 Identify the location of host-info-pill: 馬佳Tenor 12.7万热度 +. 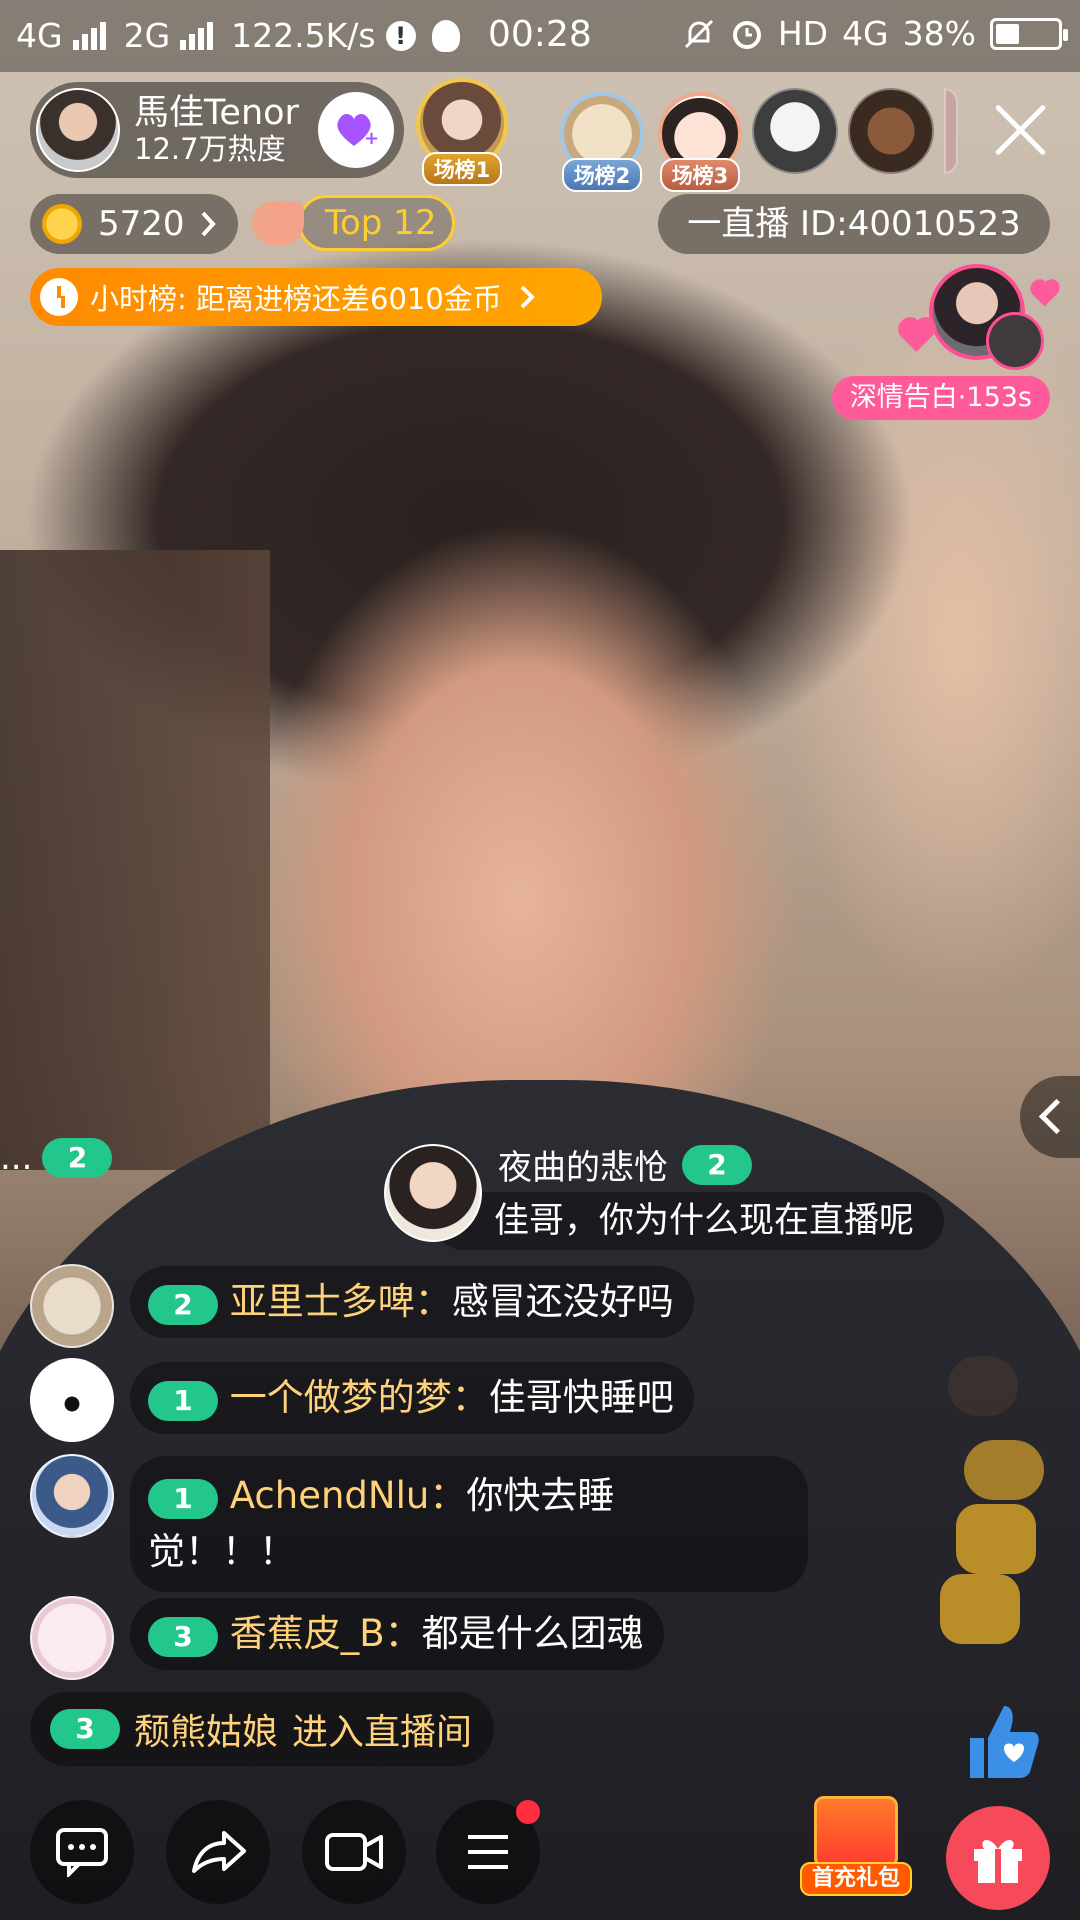
(217, 130).